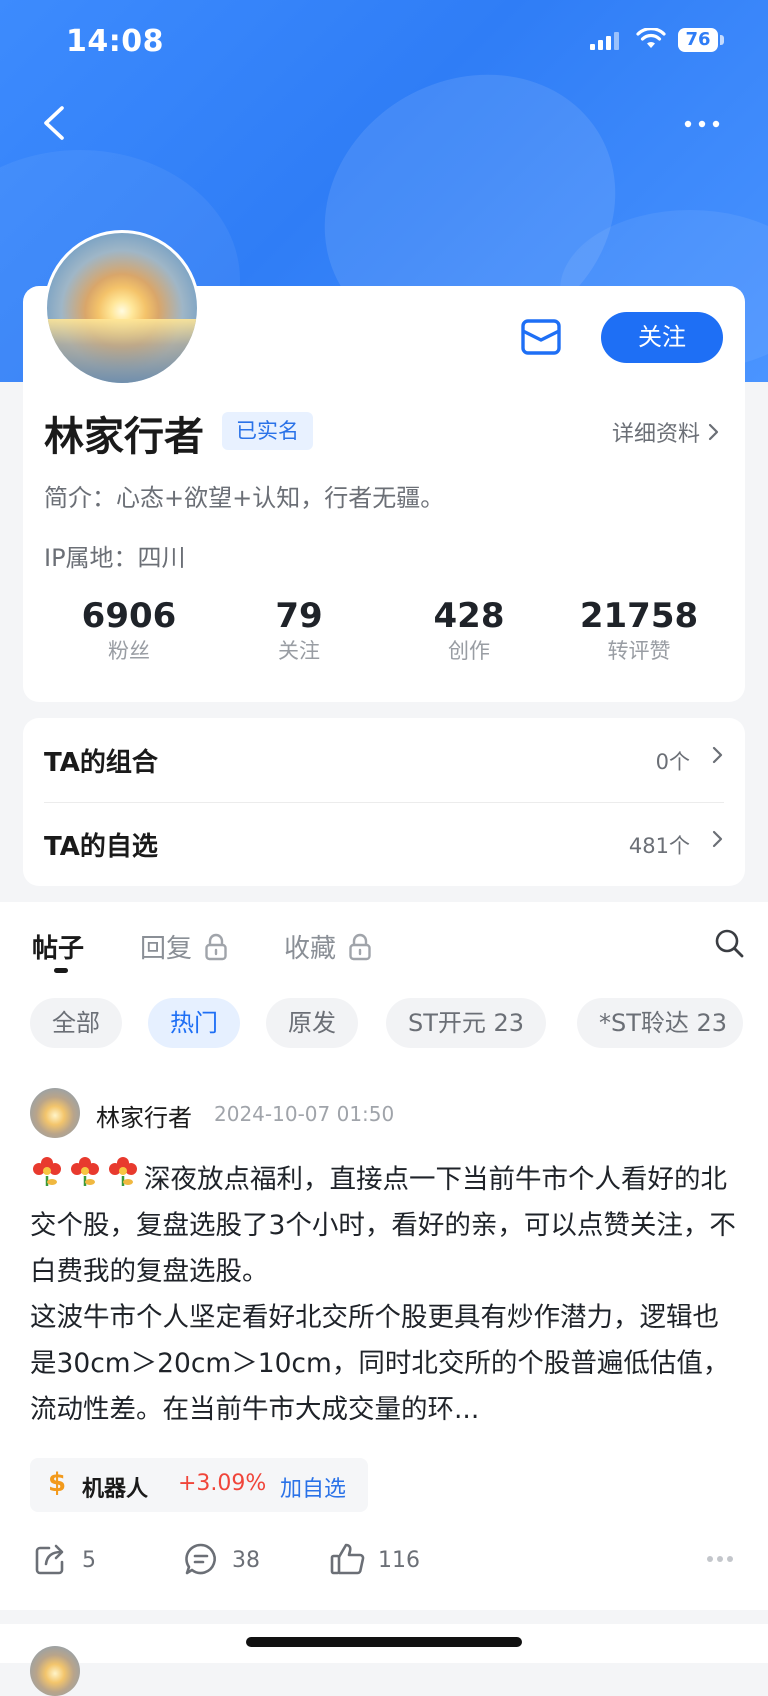 This screenshot has height=1696, width=768. What do you see at coordinates (384, 760) in the screenshot?
I see `list-item-portfolio: TA的组合 0个` at bounding box center [384, 760].